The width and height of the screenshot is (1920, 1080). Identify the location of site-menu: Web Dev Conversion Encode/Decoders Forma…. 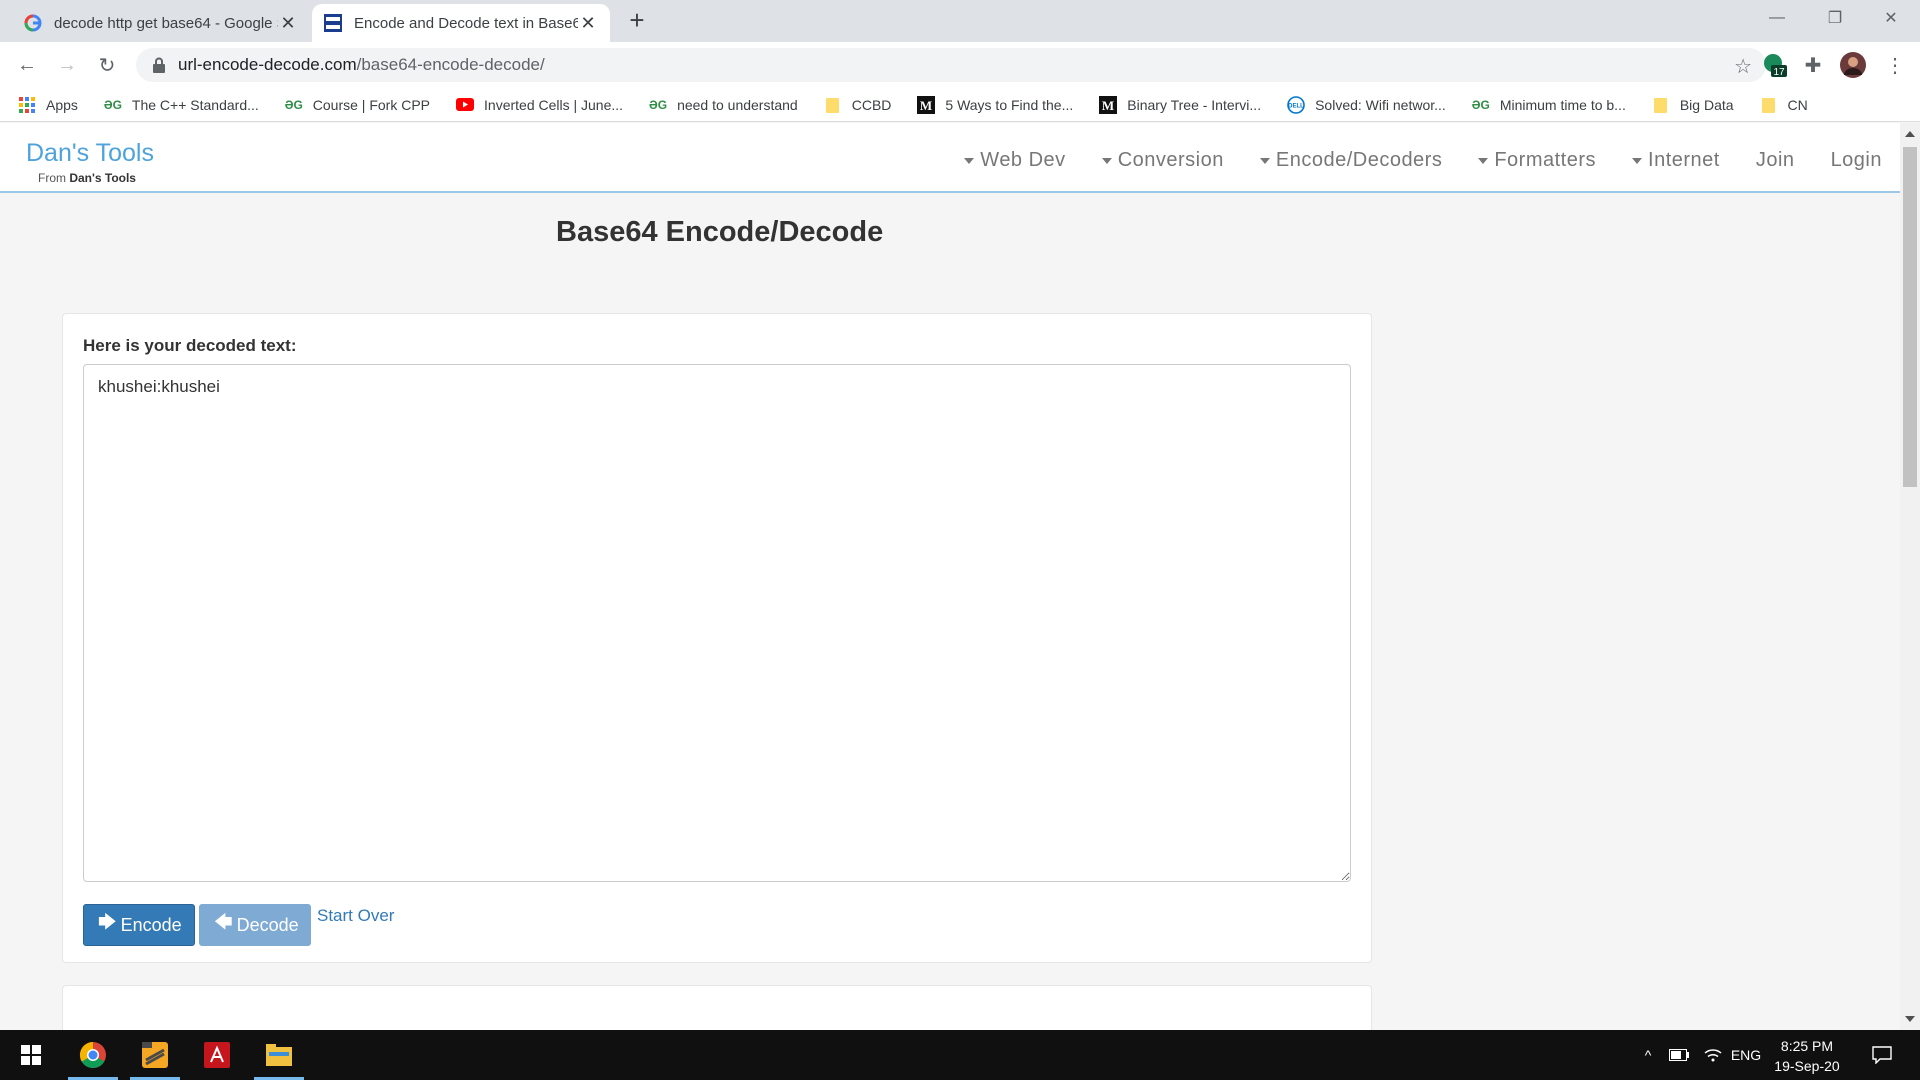
(1405, 160).